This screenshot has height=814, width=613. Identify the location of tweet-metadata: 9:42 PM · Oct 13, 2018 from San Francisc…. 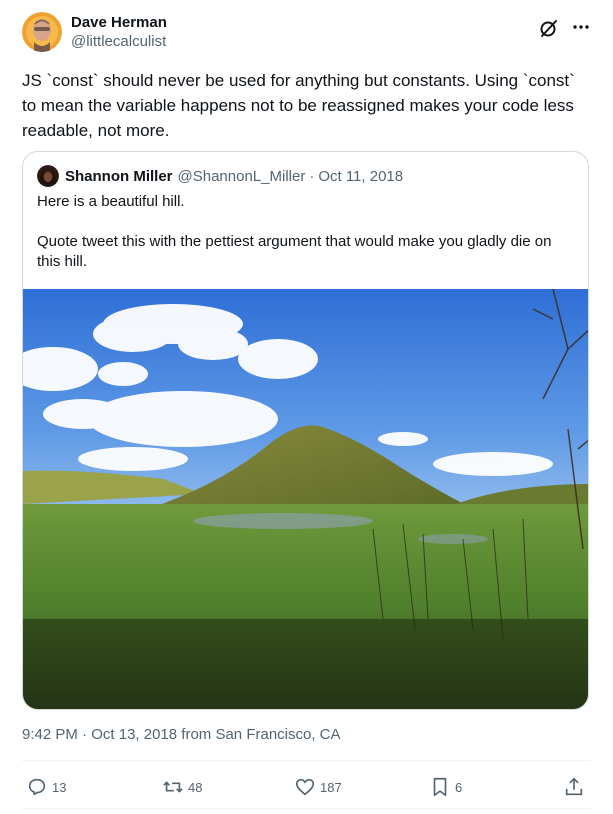
(181, 735).